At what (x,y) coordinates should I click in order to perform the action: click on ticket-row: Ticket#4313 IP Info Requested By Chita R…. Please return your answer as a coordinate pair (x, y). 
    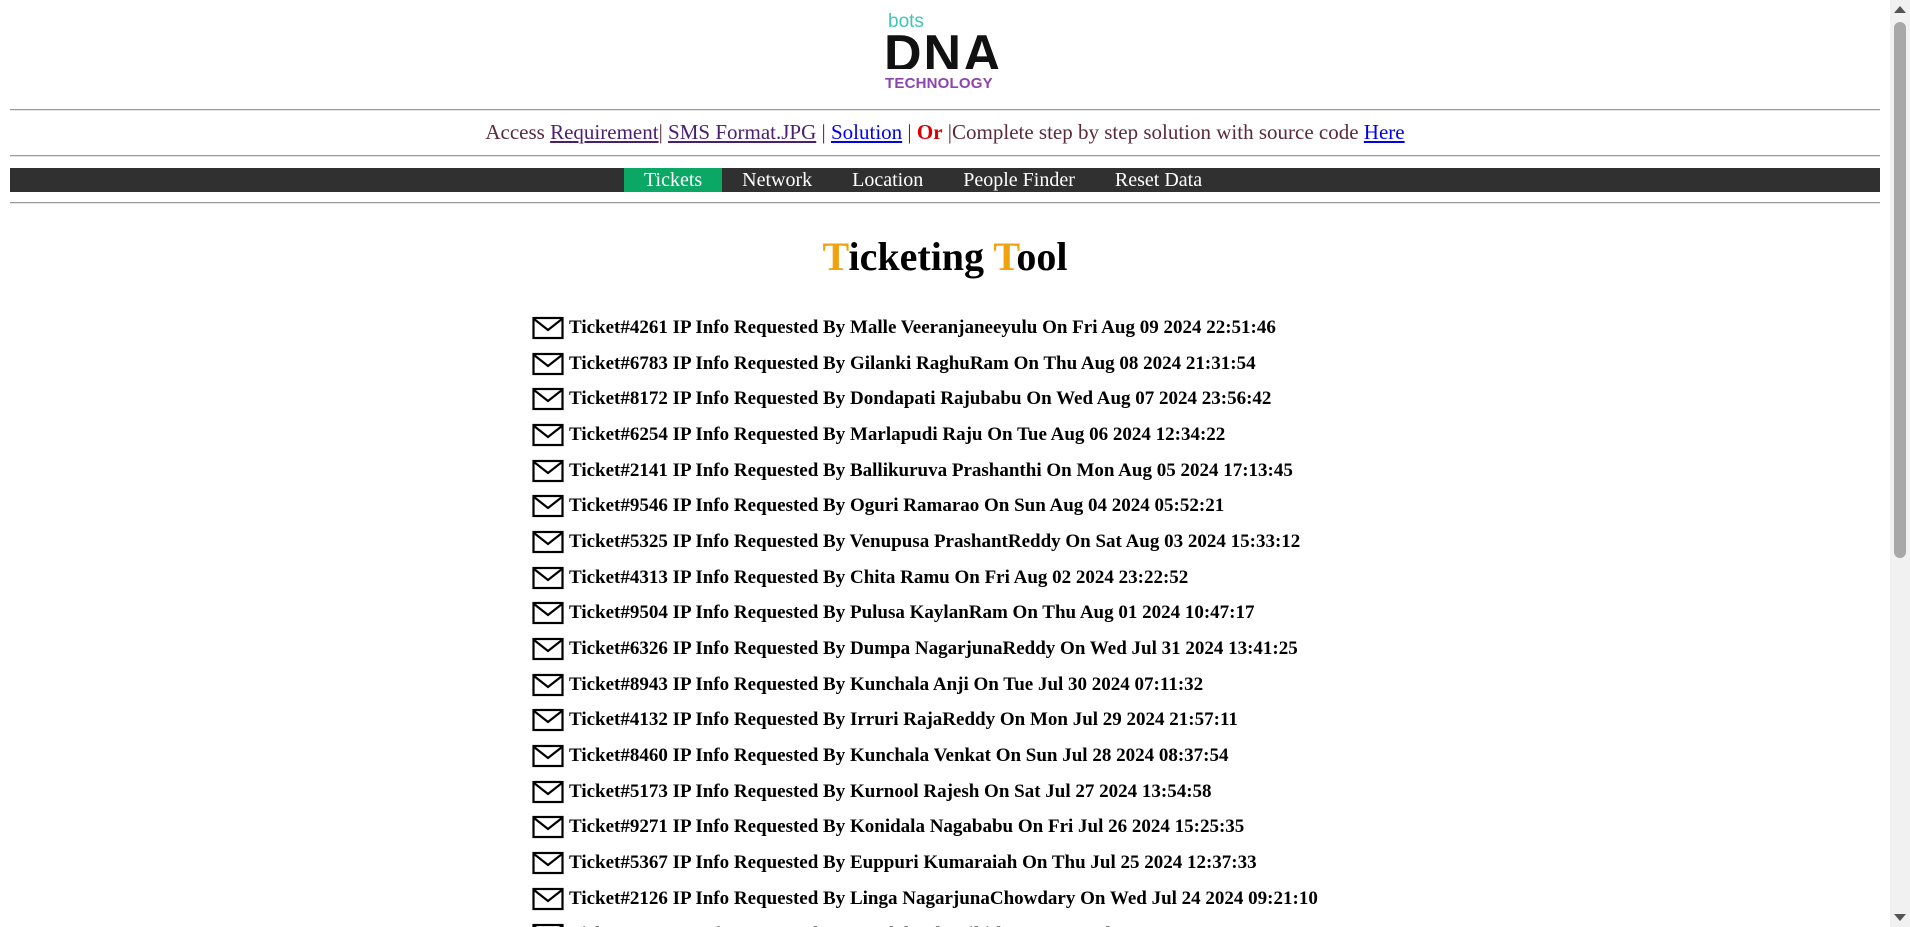
    Looking at the image, I should click on (925, 578).